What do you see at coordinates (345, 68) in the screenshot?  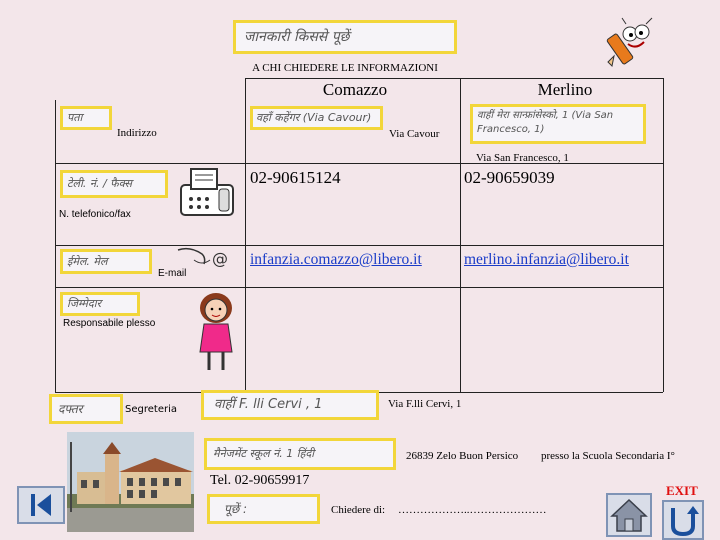 I see `page-title: A CHI CHIEDERE LE INFORMAZIONI` at bounding box center [345, 68].